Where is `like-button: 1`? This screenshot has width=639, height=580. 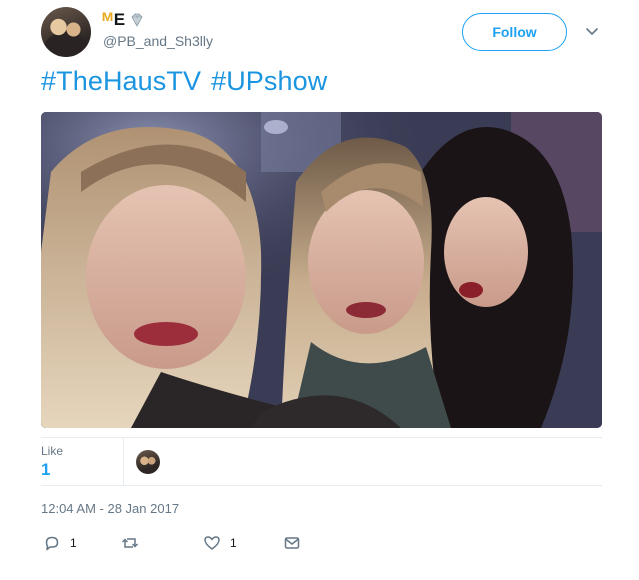 like-button: 1 is located at coordinates (220, 543).